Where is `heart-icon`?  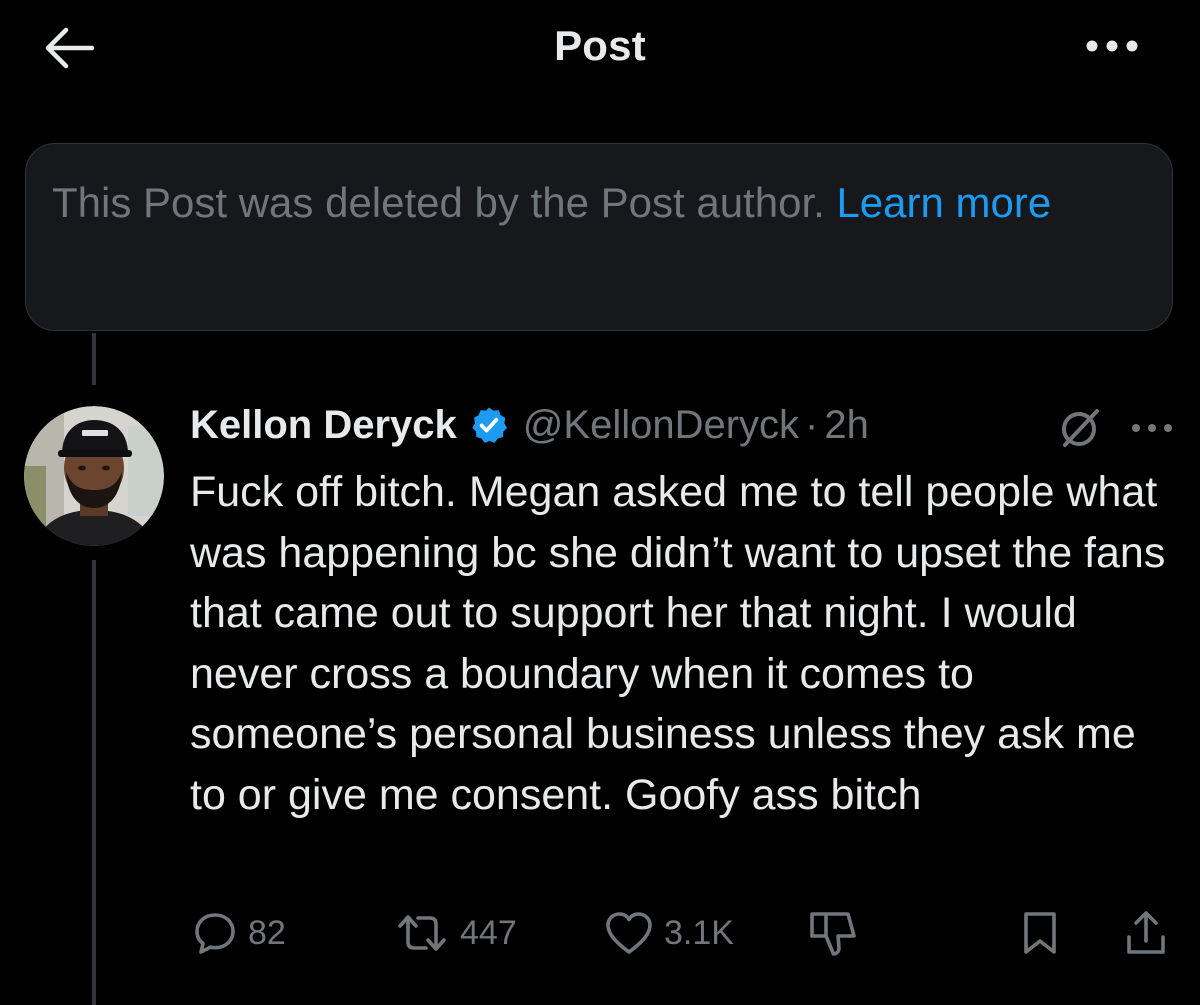 heart-icon is located at coordinates (629, 933).